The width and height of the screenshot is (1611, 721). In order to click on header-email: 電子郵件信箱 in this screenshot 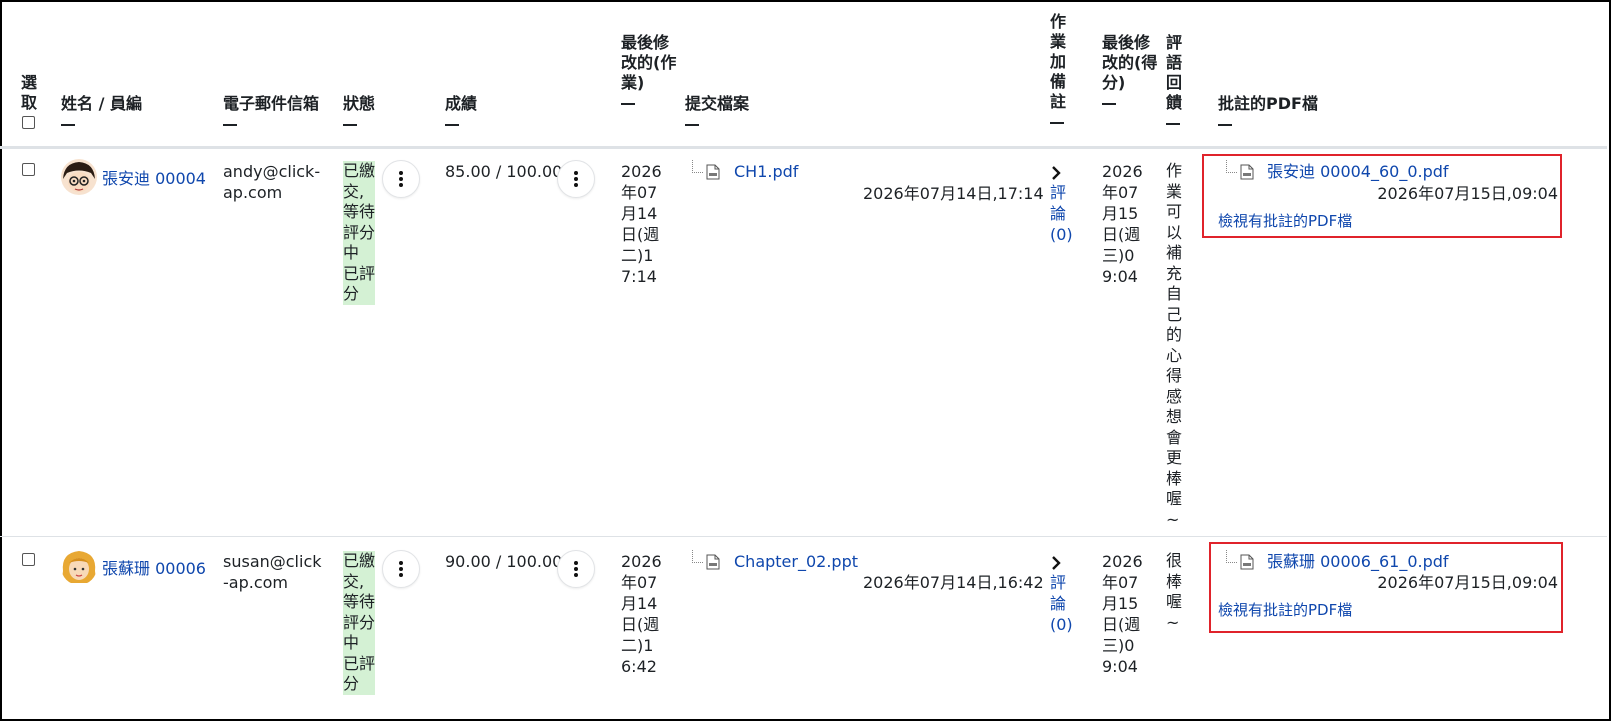, I will do `click(271, 110)`.